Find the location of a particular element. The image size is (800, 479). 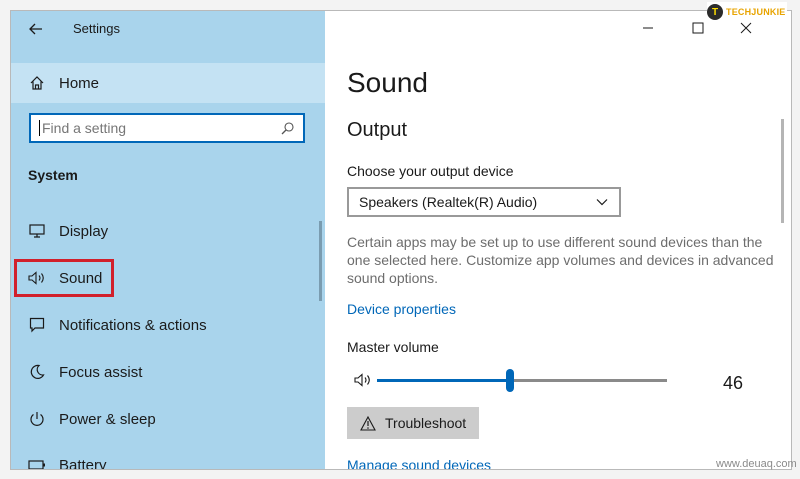

power-icon is located at coordinates (37, 419).